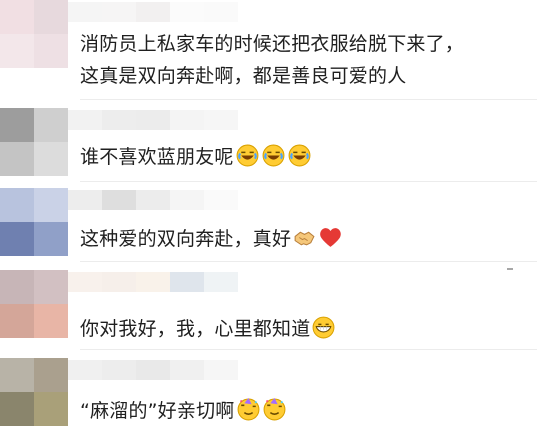 This screenshot has width=537, height=431. I want to click on red-heart-emoji, so click(330, 239).